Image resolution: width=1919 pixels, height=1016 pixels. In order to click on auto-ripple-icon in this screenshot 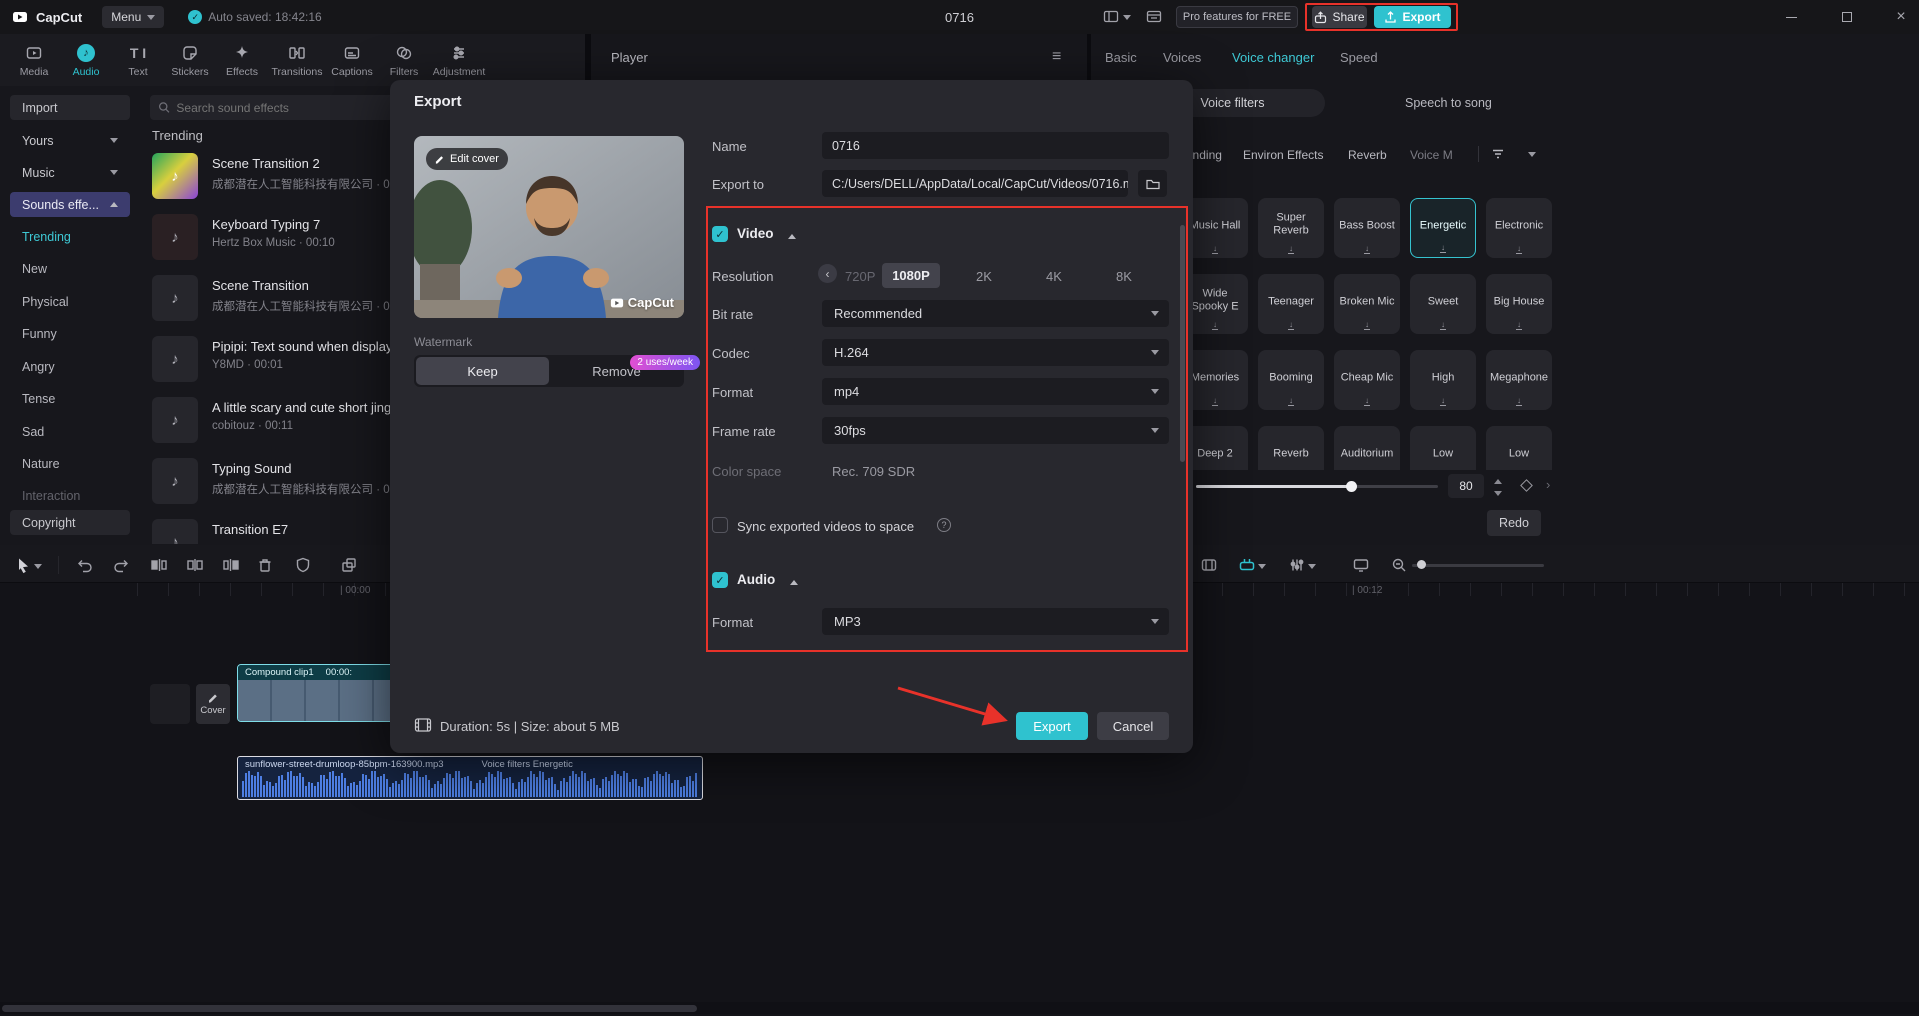, I will do `click(1247, 565)`.